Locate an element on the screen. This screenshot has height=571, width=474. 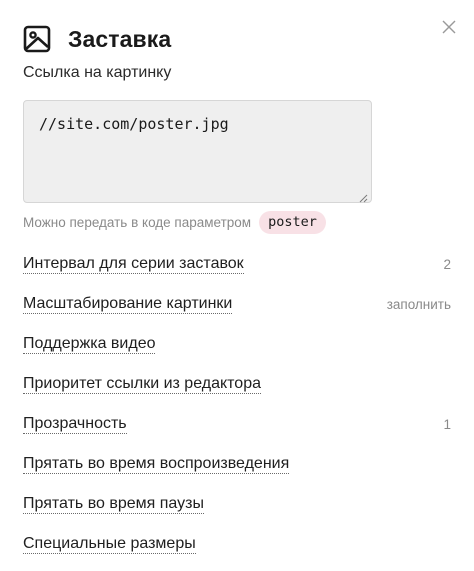
resize-handle-icon is located at coordinates (363, 196).